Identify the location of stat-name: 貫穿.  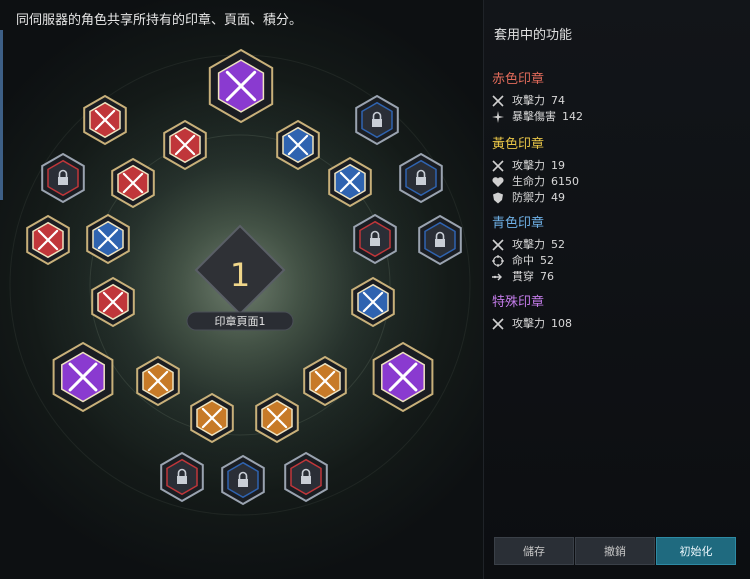
(523, 276).